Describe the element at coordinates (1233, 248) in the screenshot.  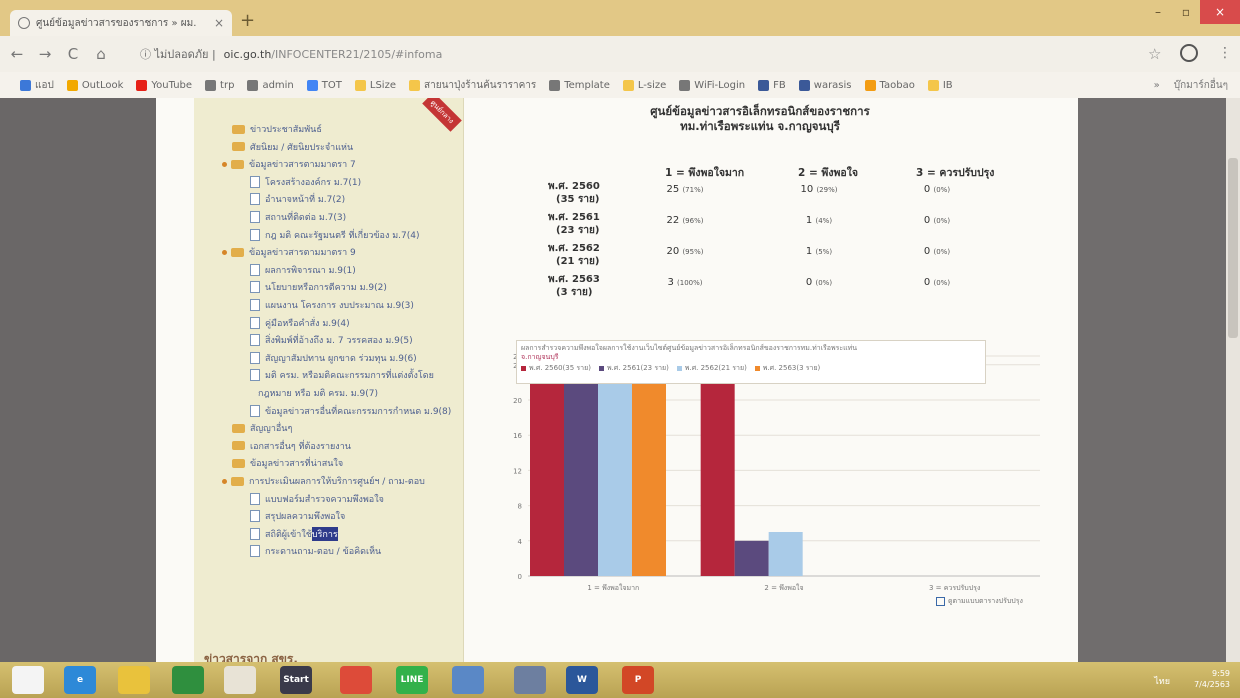
I see `scrollbar-thumb` at that location.